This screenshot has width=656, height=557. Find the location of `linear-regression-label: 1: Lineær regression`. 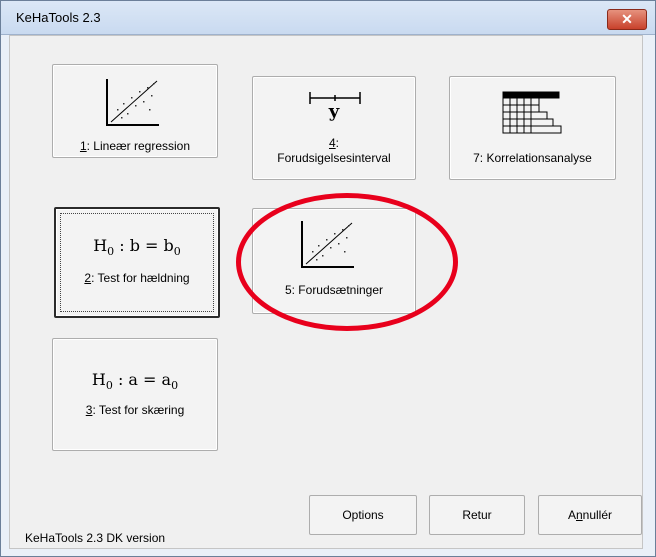

linear-regression-label: 1: Lineær regression is located at coordinates (135, 146).